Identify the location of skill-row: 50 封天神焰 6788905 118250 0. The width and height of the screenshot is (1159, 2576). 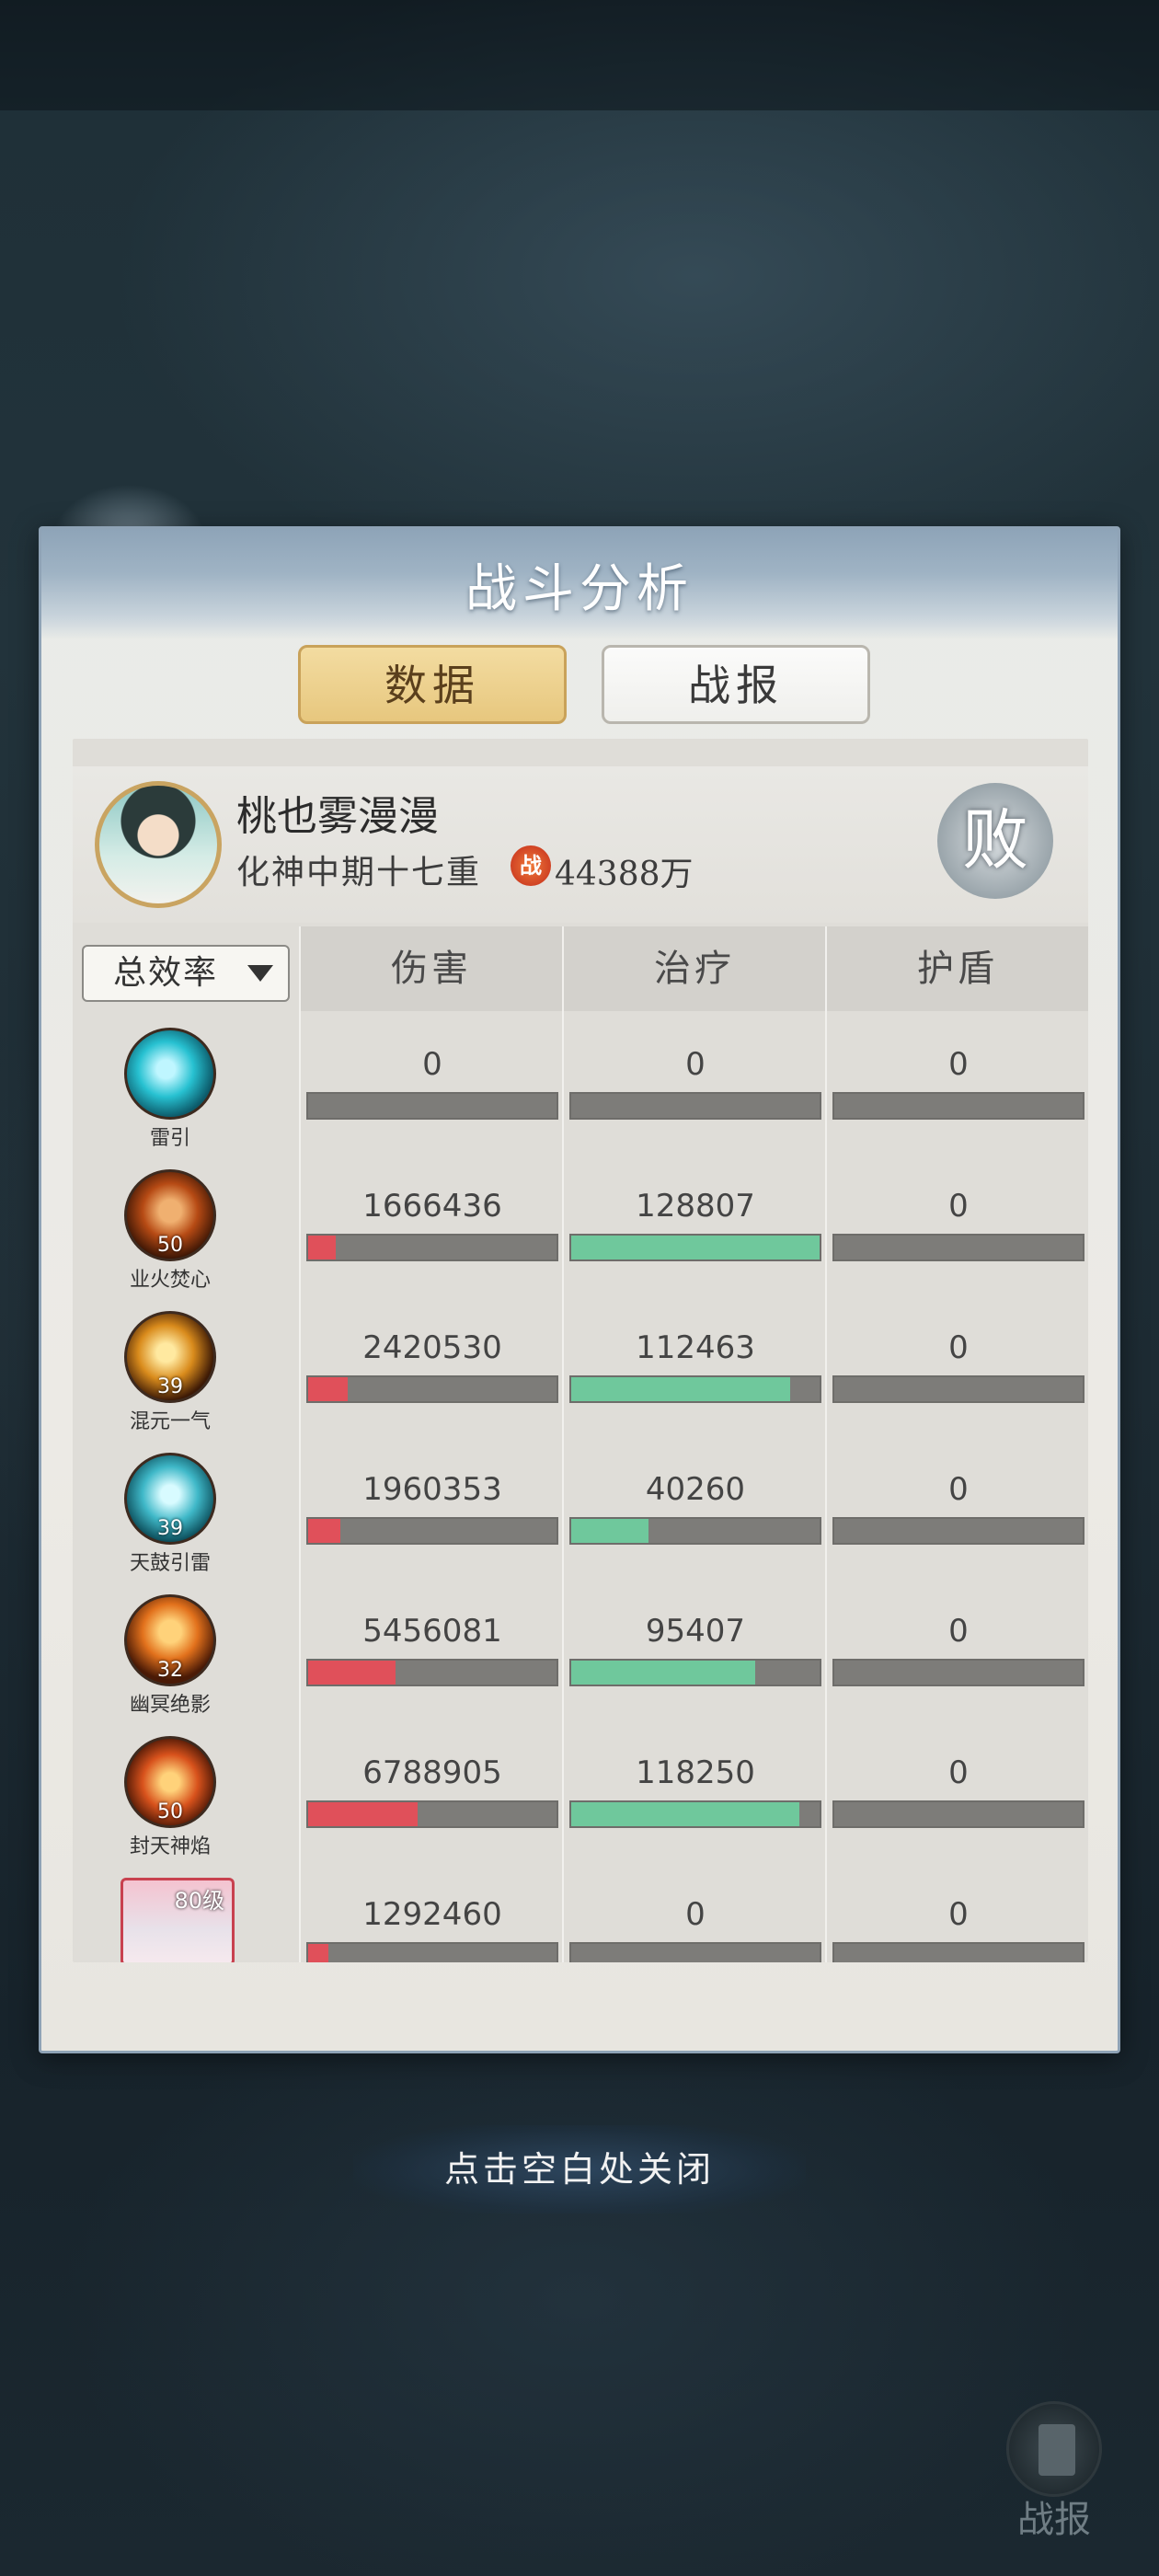
(580, 1798).